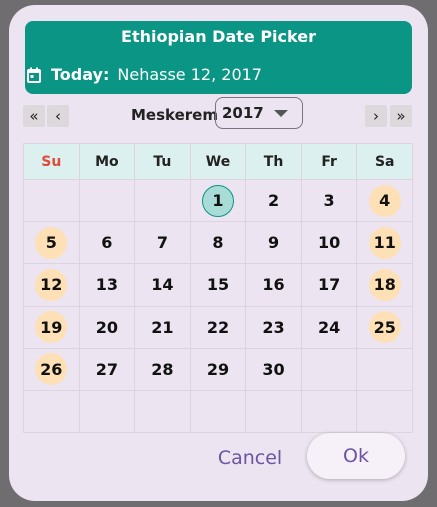 Image resolution: width=437 pixels, height=507 pixels. I want to click on day-cell: 24, so click(329, 327).